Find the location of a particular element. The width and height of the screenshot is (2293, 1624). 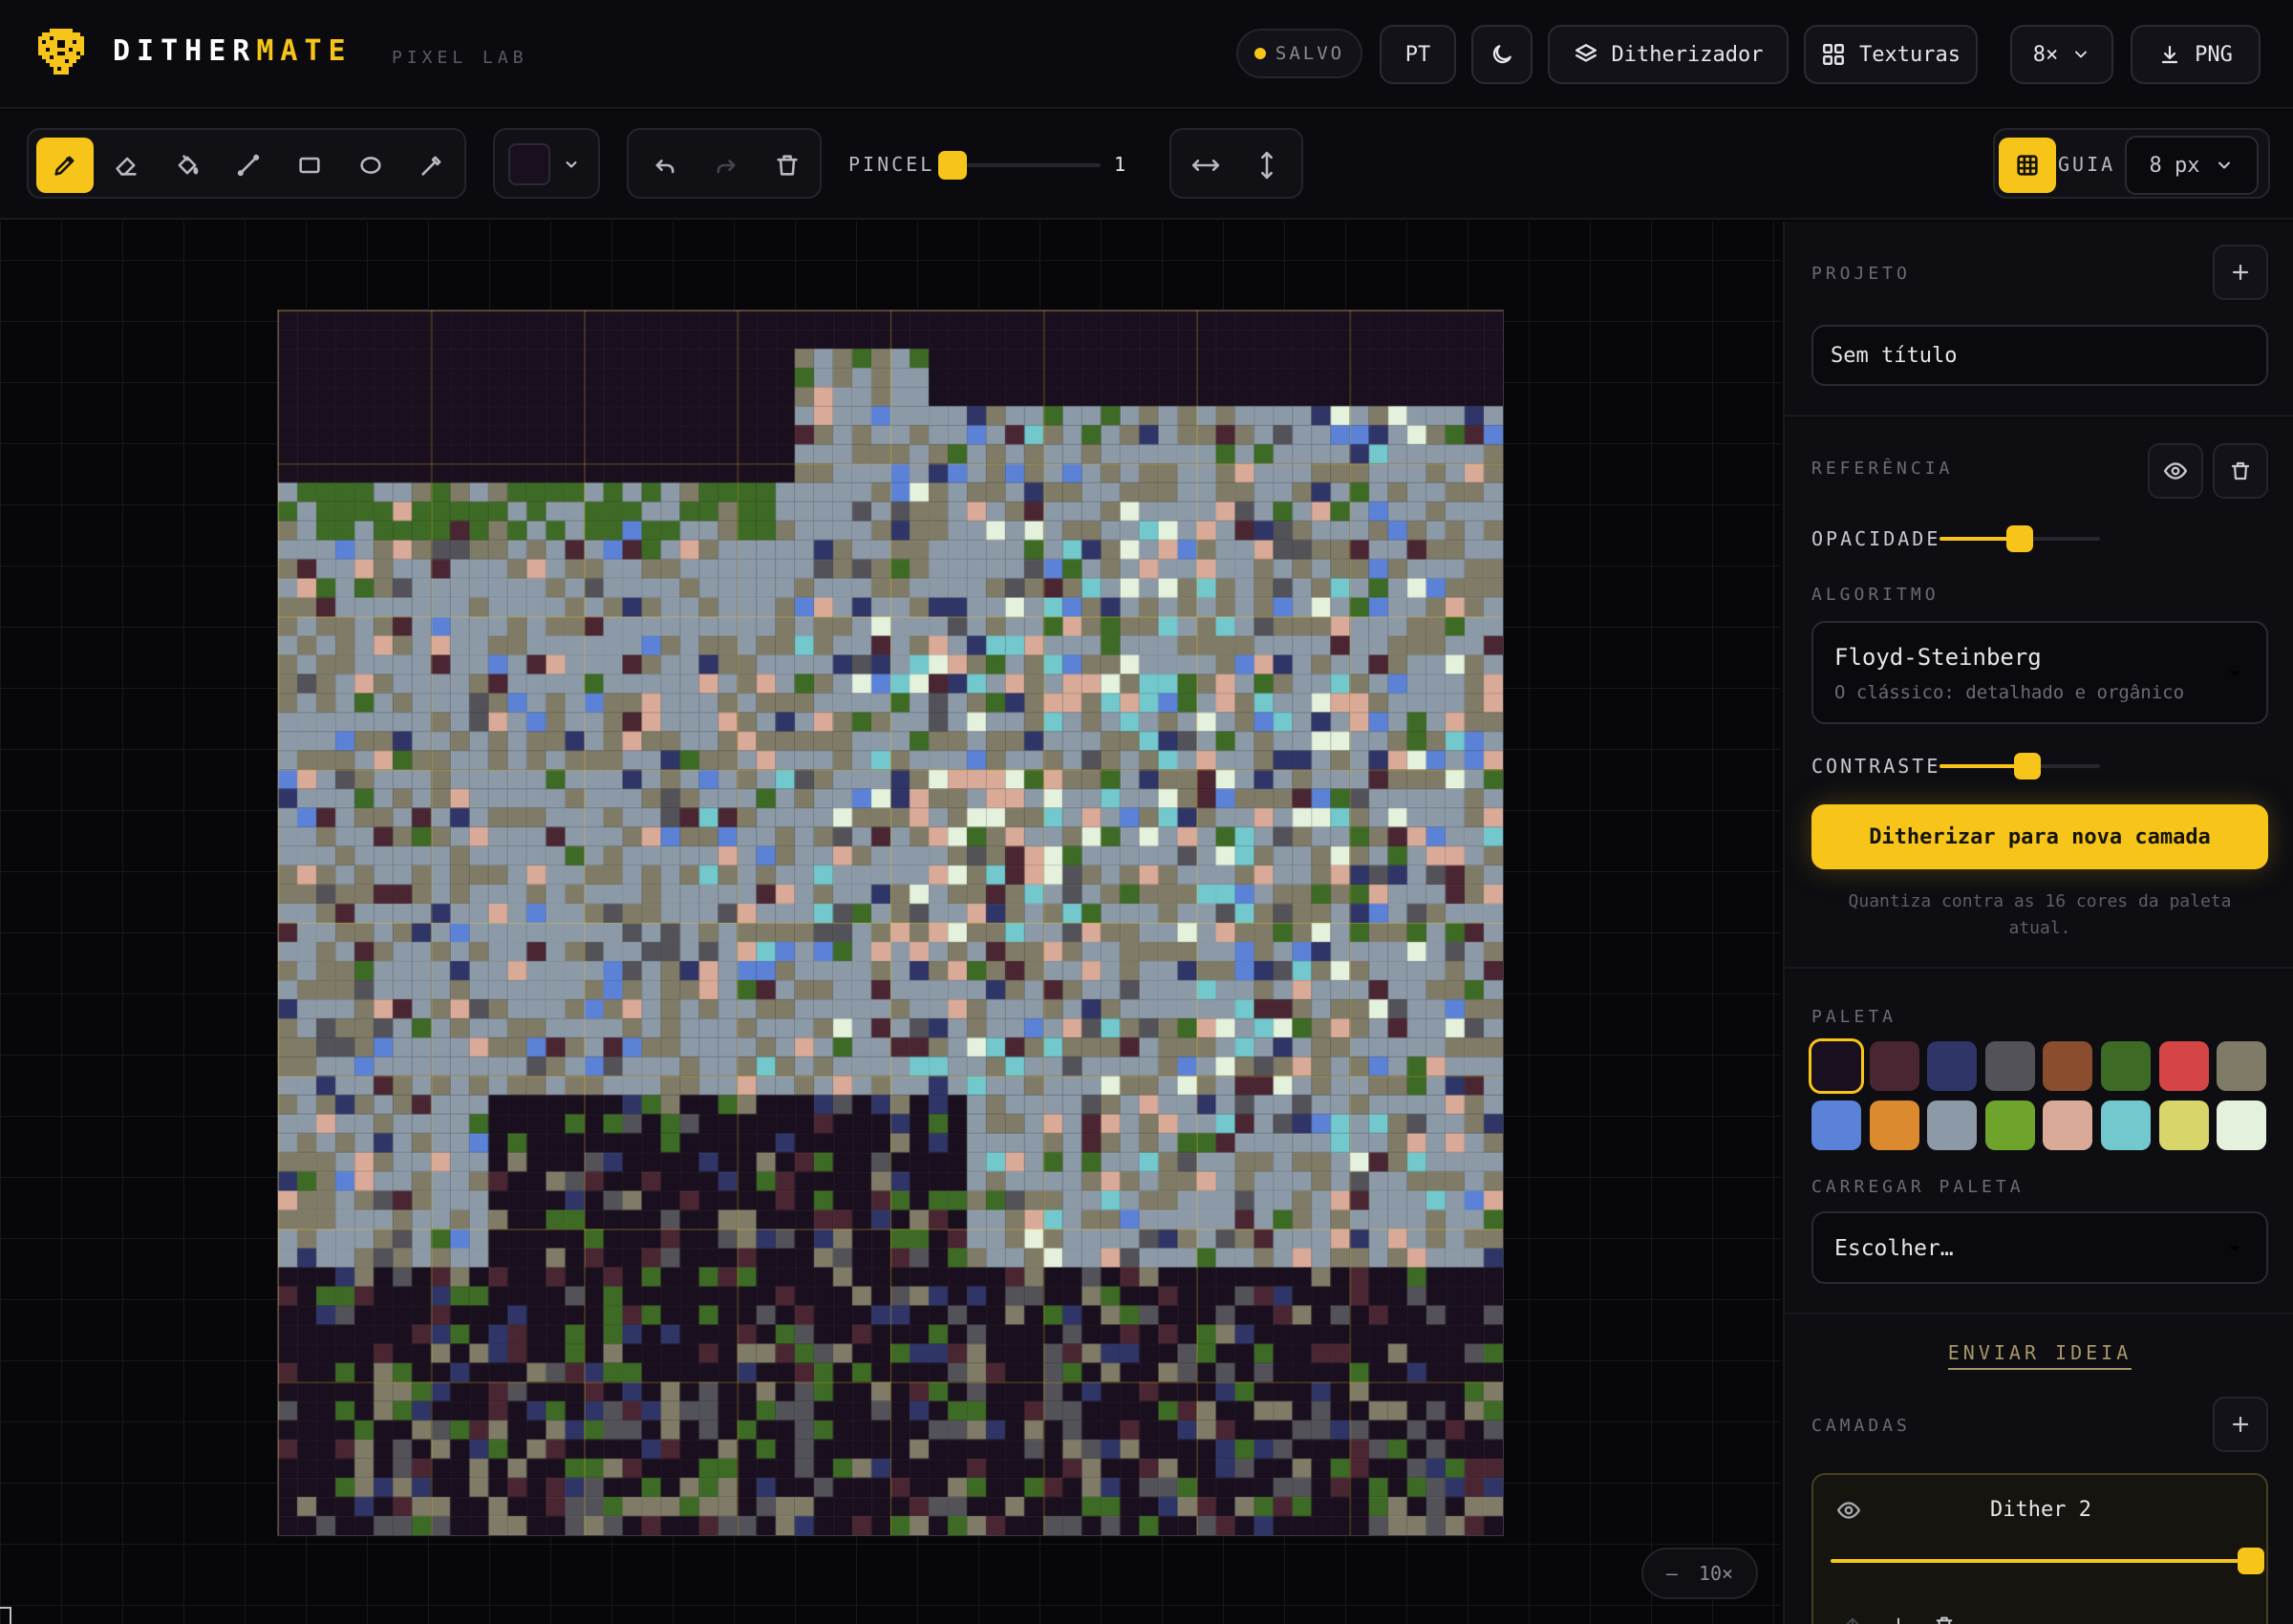

flip-vertical-button is located at coordinates (1267, 165).